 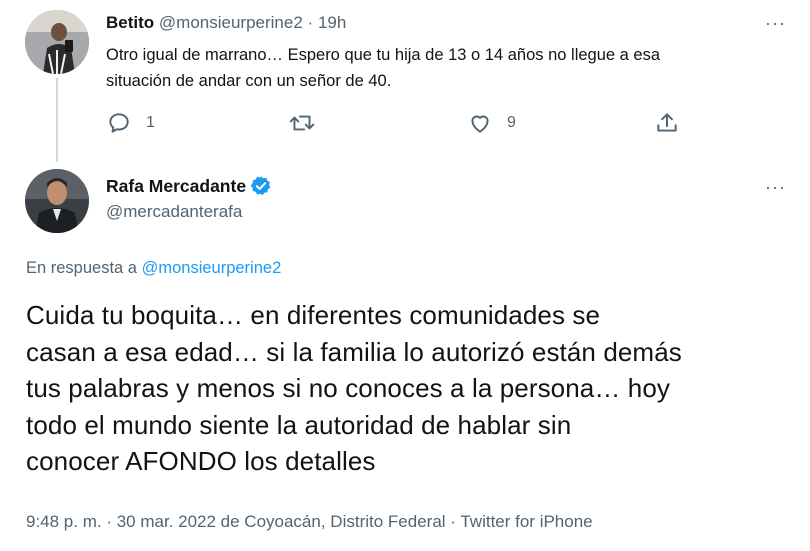 What do you see at coordinates (130, 123) in the screenshot?
I see `reply-button: 1` at bounding box center [130, 123].